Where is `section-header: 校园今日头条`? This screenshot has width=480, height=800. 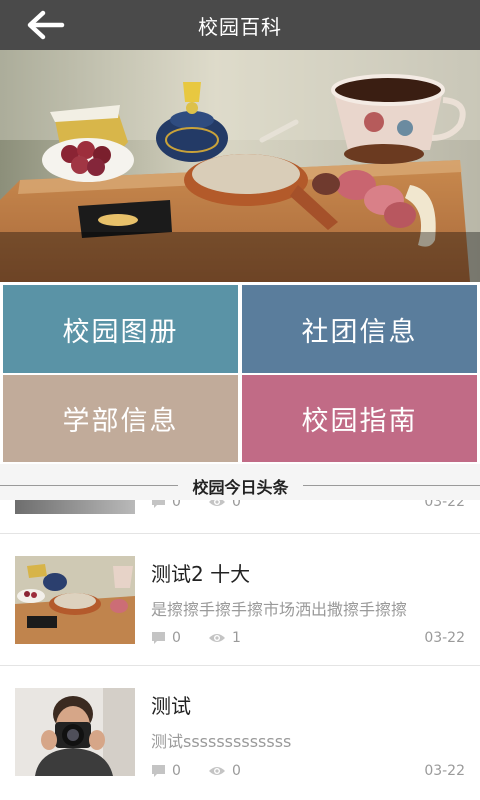 section-header: 校园今日头条 is located at coordinates (240, 482).